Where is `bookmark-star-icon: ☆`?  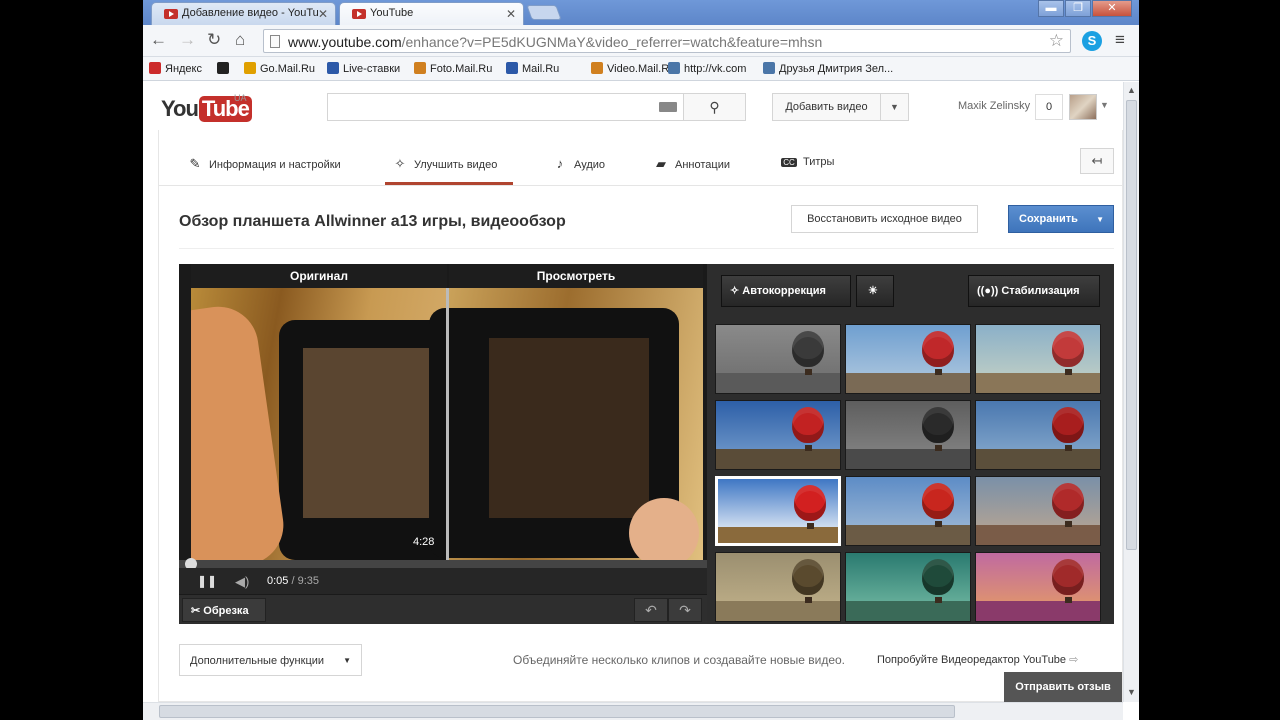 bookmark-star-icon: ☆ is located at coordinates (1056, 41).